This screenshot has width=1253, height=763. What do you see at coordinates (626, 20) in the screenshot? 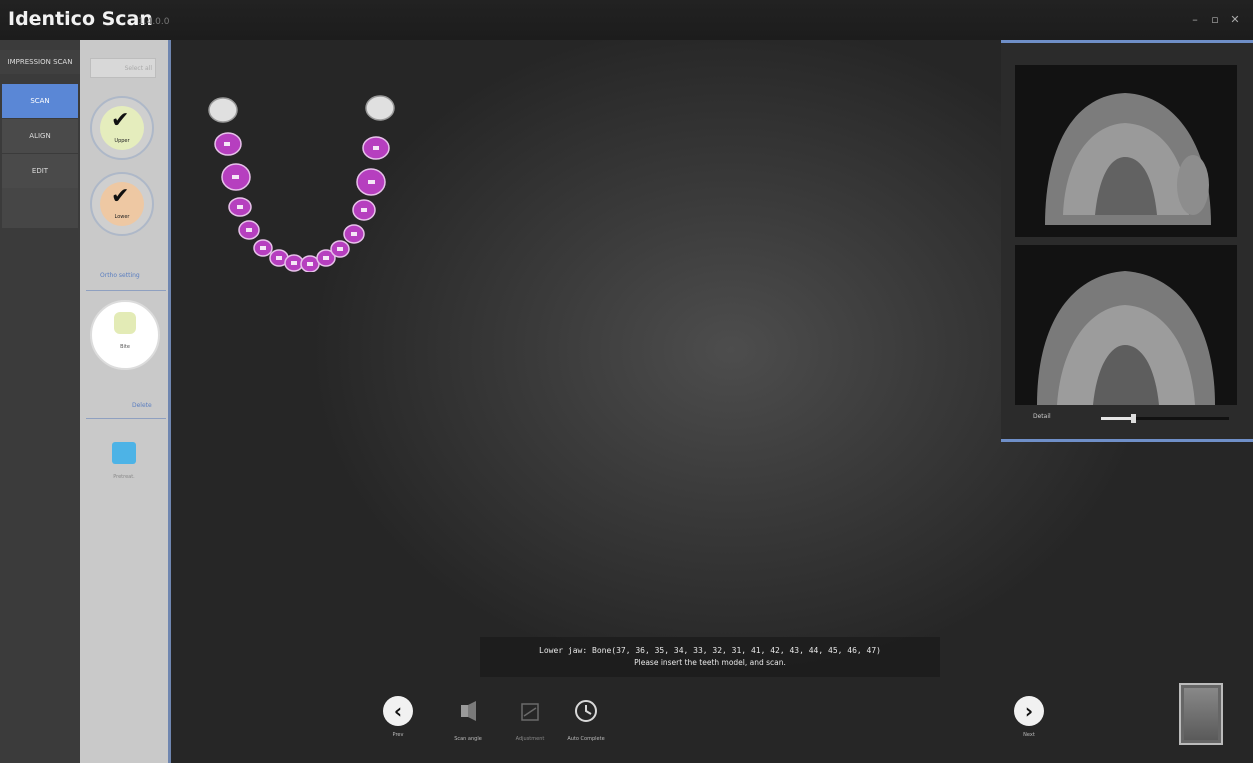
I see `title-bar: Identico Scan 1.4.0.0 – ▫ ✕` at bounding box center [626, 20].